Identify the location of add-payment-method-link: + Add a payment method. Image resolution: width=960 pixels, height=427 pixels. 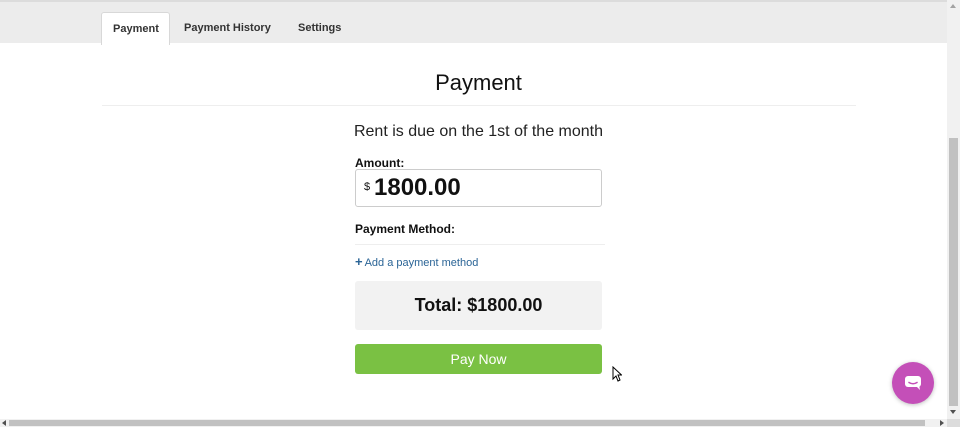
(416, 261).